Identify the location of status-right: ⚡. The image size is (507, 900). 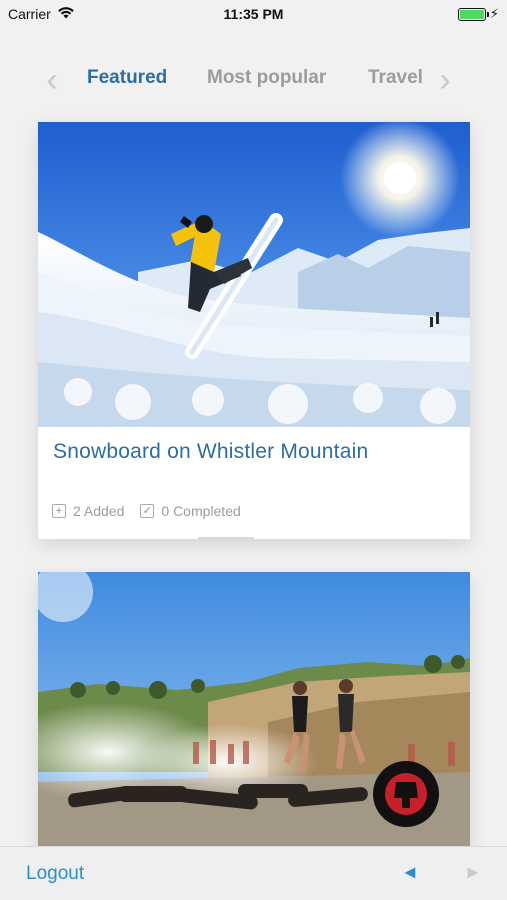
(478, 14).